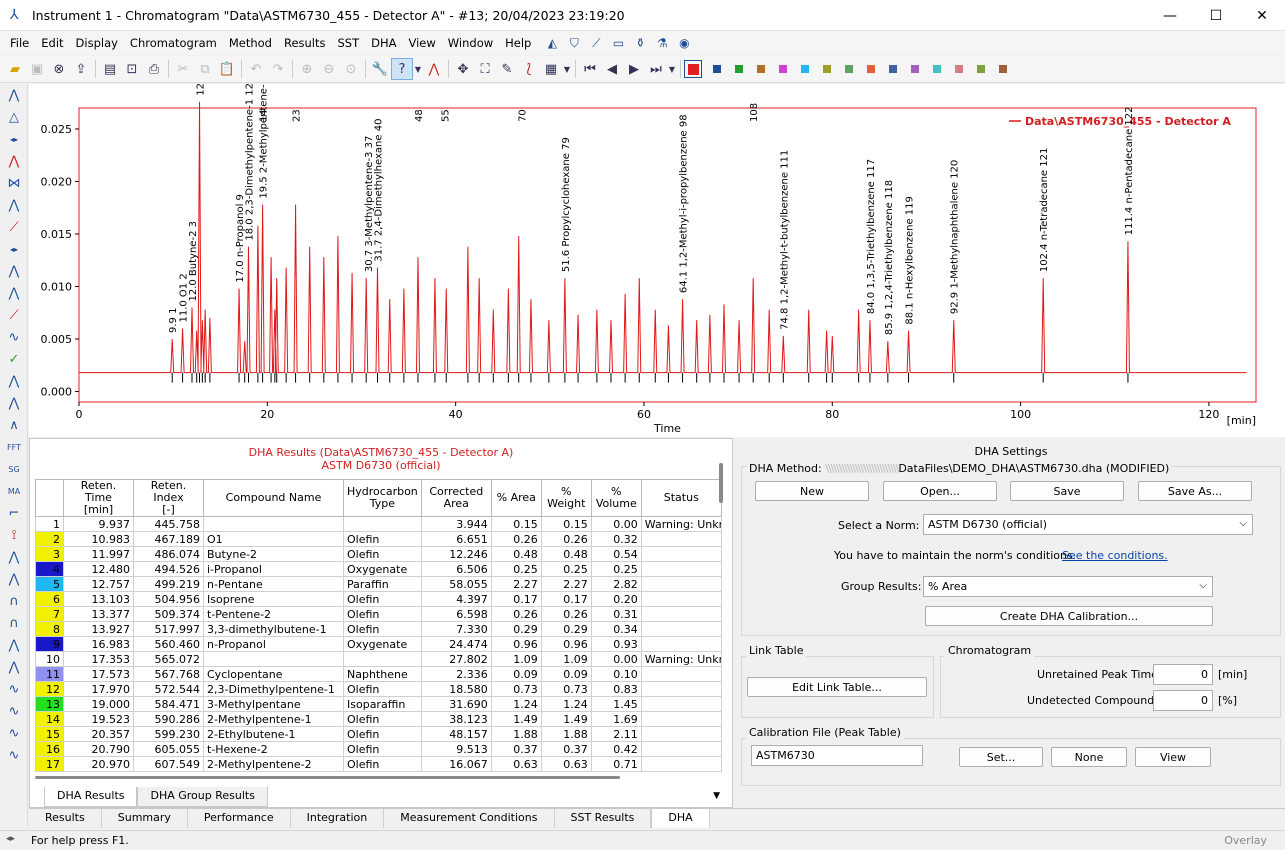  Describe the element at coordinates (14, 667) in the screenshot. I see `peak-11-icon: ⋀` at that location.